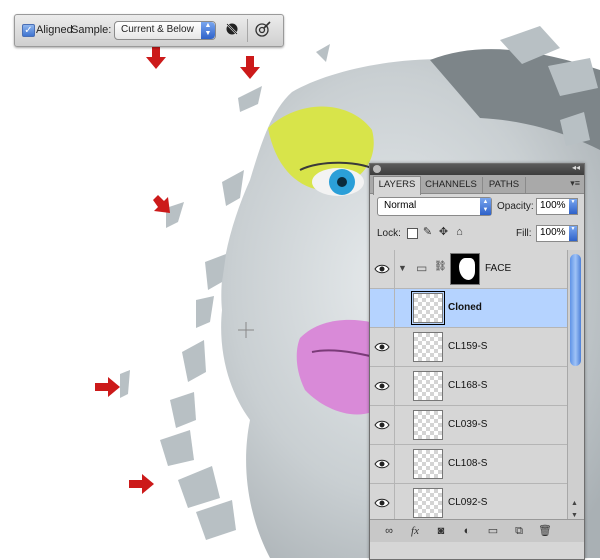 The width and height of the screenshot is (600, 560). What do you see at coordinates (28, 30) in the screenshot?
I see `aligned-checkbox: ✓` at bounding box center [28, 30].